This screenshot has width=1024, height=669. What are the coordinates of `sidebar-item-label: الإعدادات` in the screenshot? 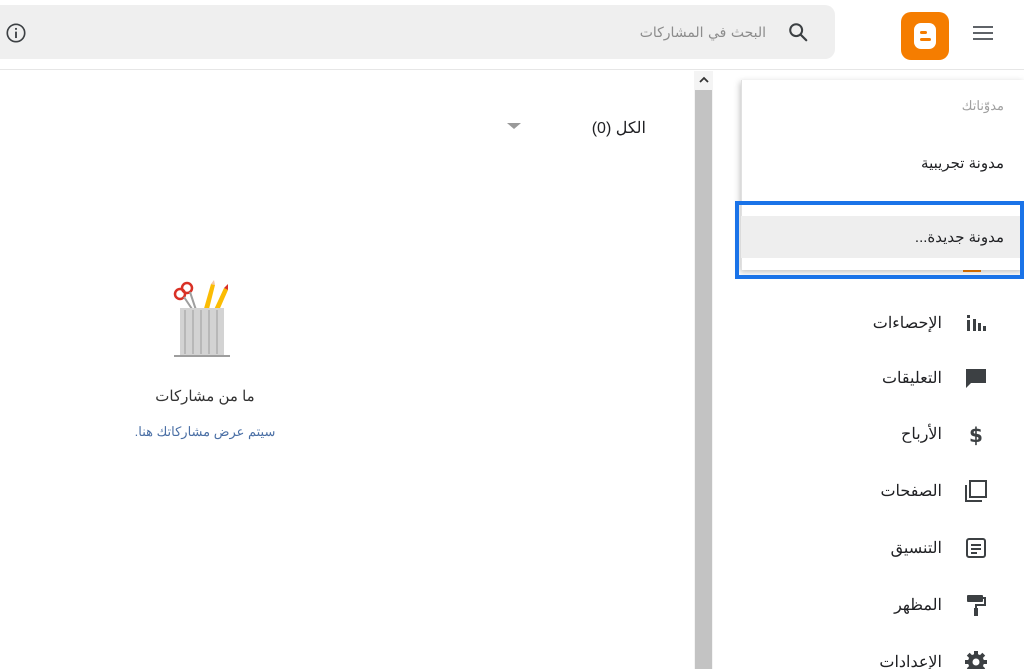 It's located at (910, 661).